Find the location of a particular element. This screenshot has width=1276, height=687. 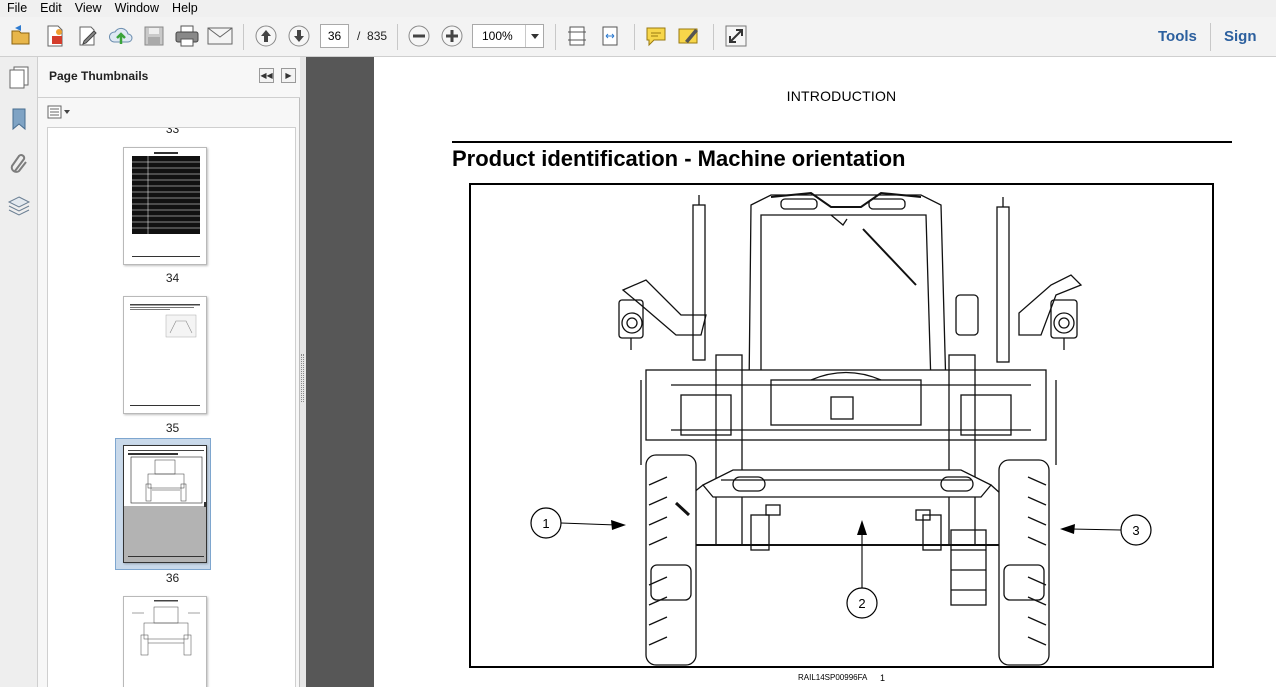

callout-2: 2 is located at coordinates (862, 569).